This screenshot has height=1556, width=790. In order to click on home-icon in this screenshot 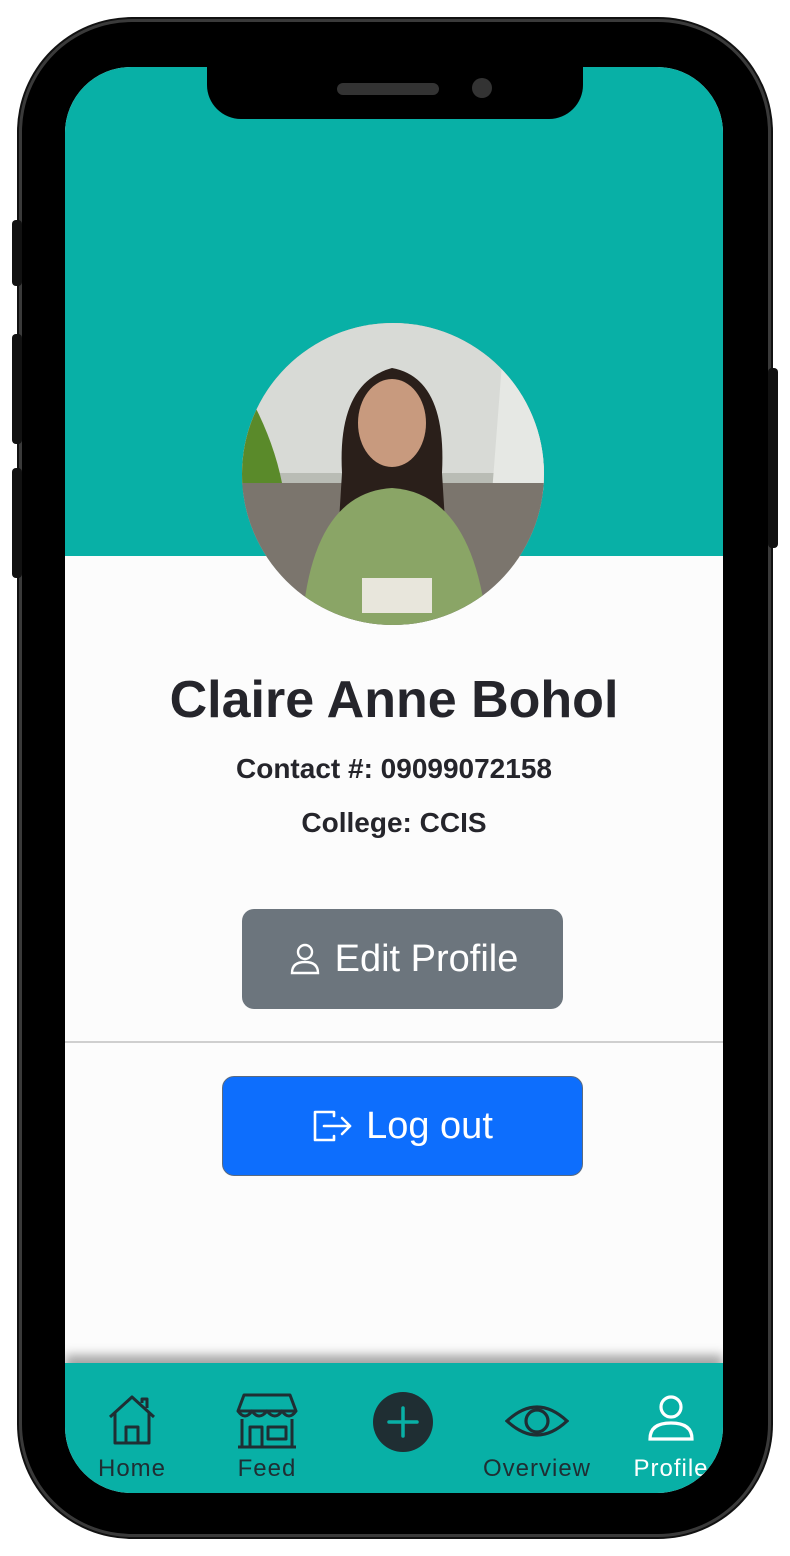, I will do `click(132, 1421)`.